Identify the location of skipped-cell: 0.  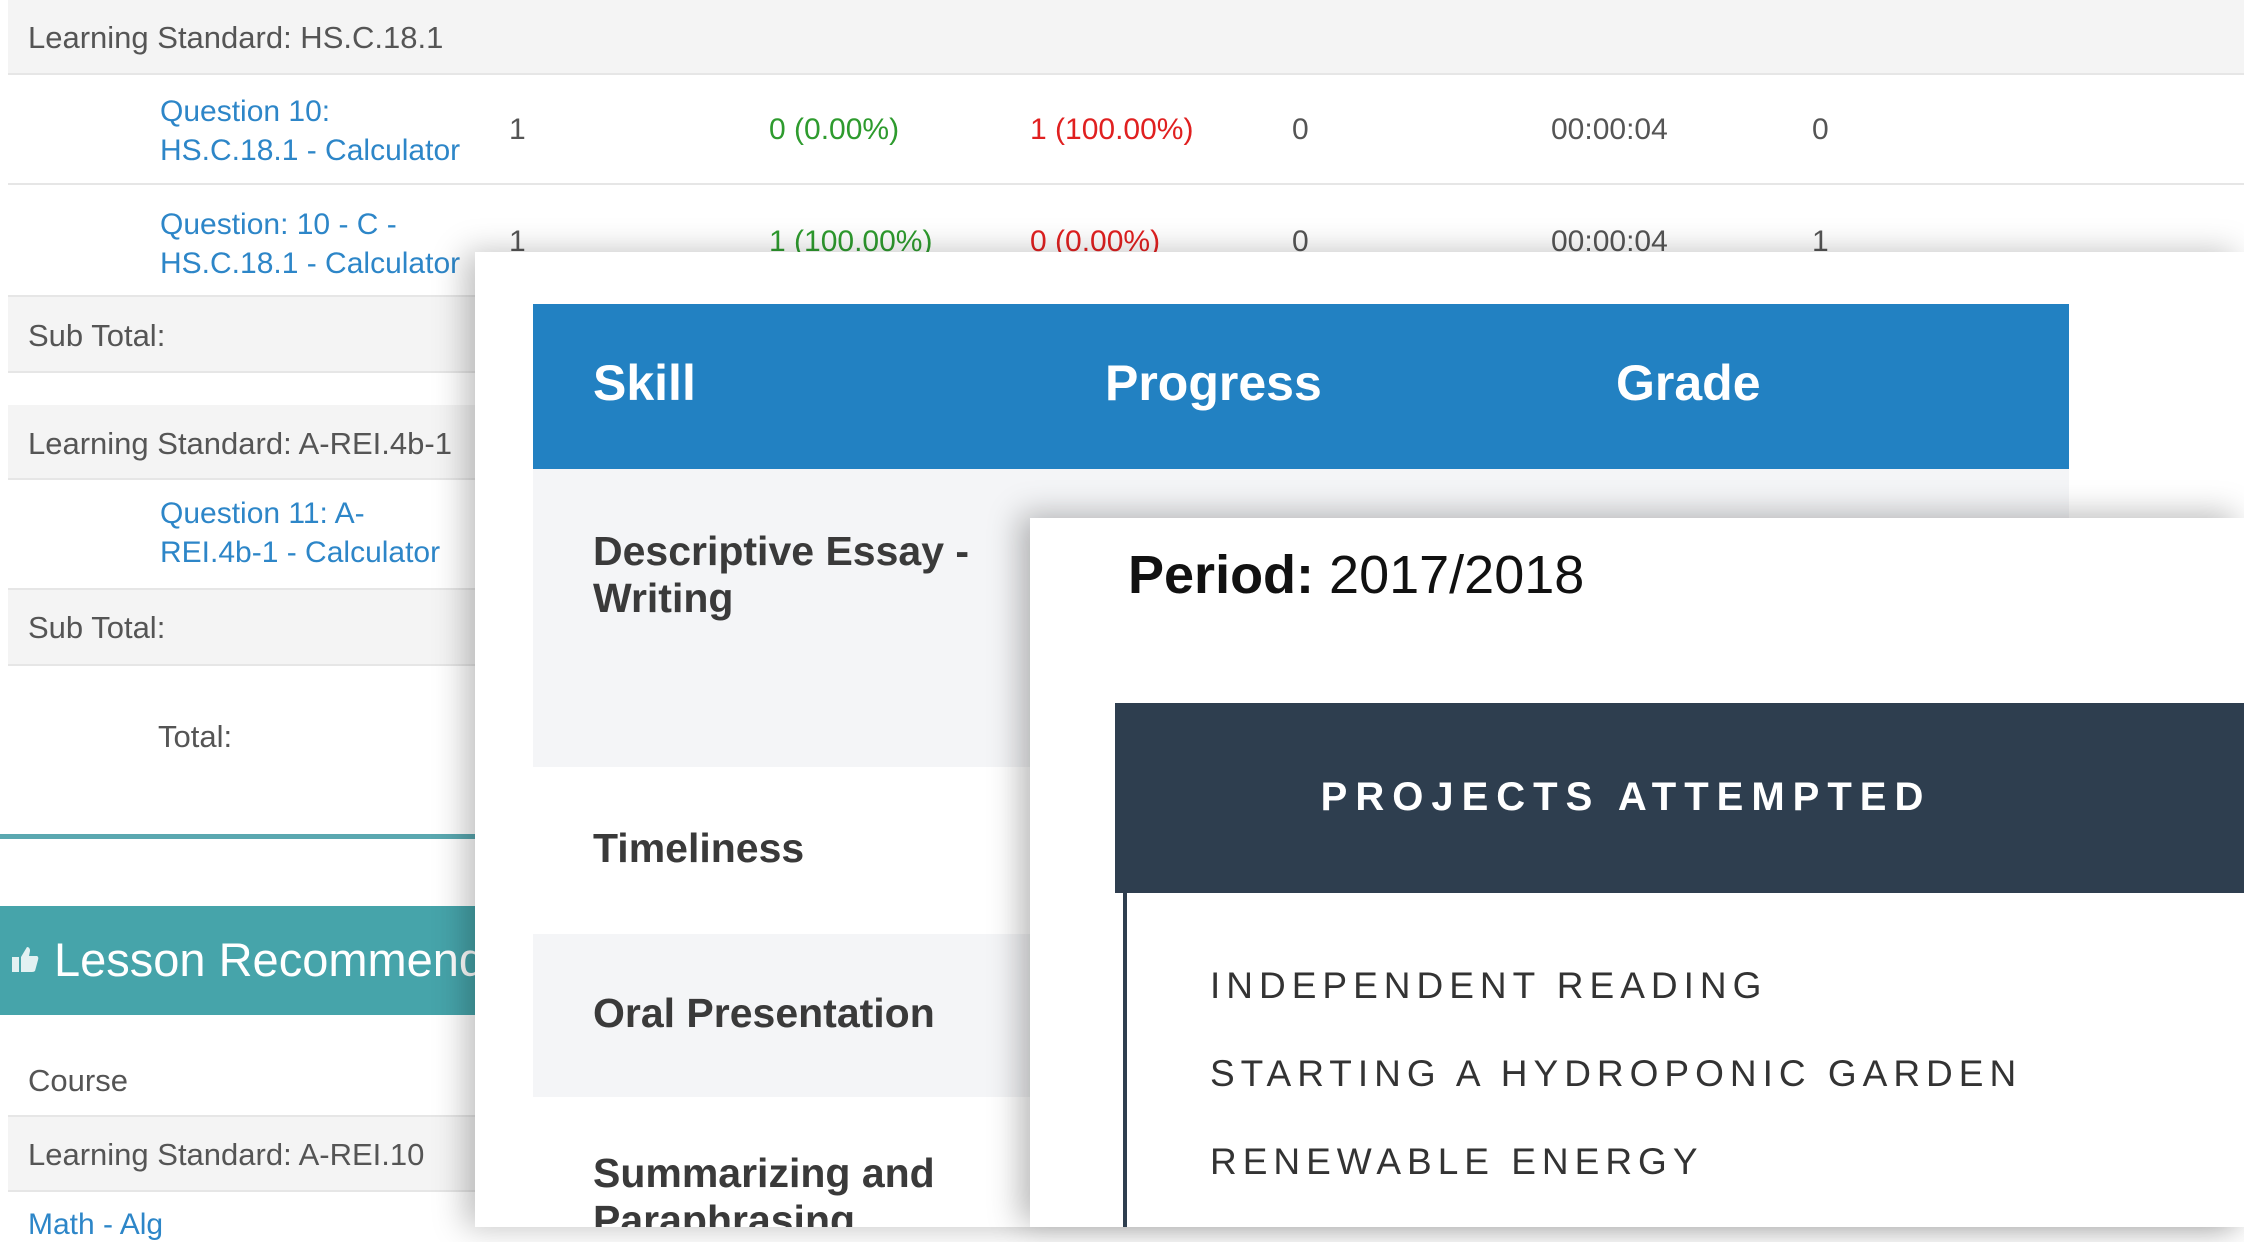
(1300, 129).